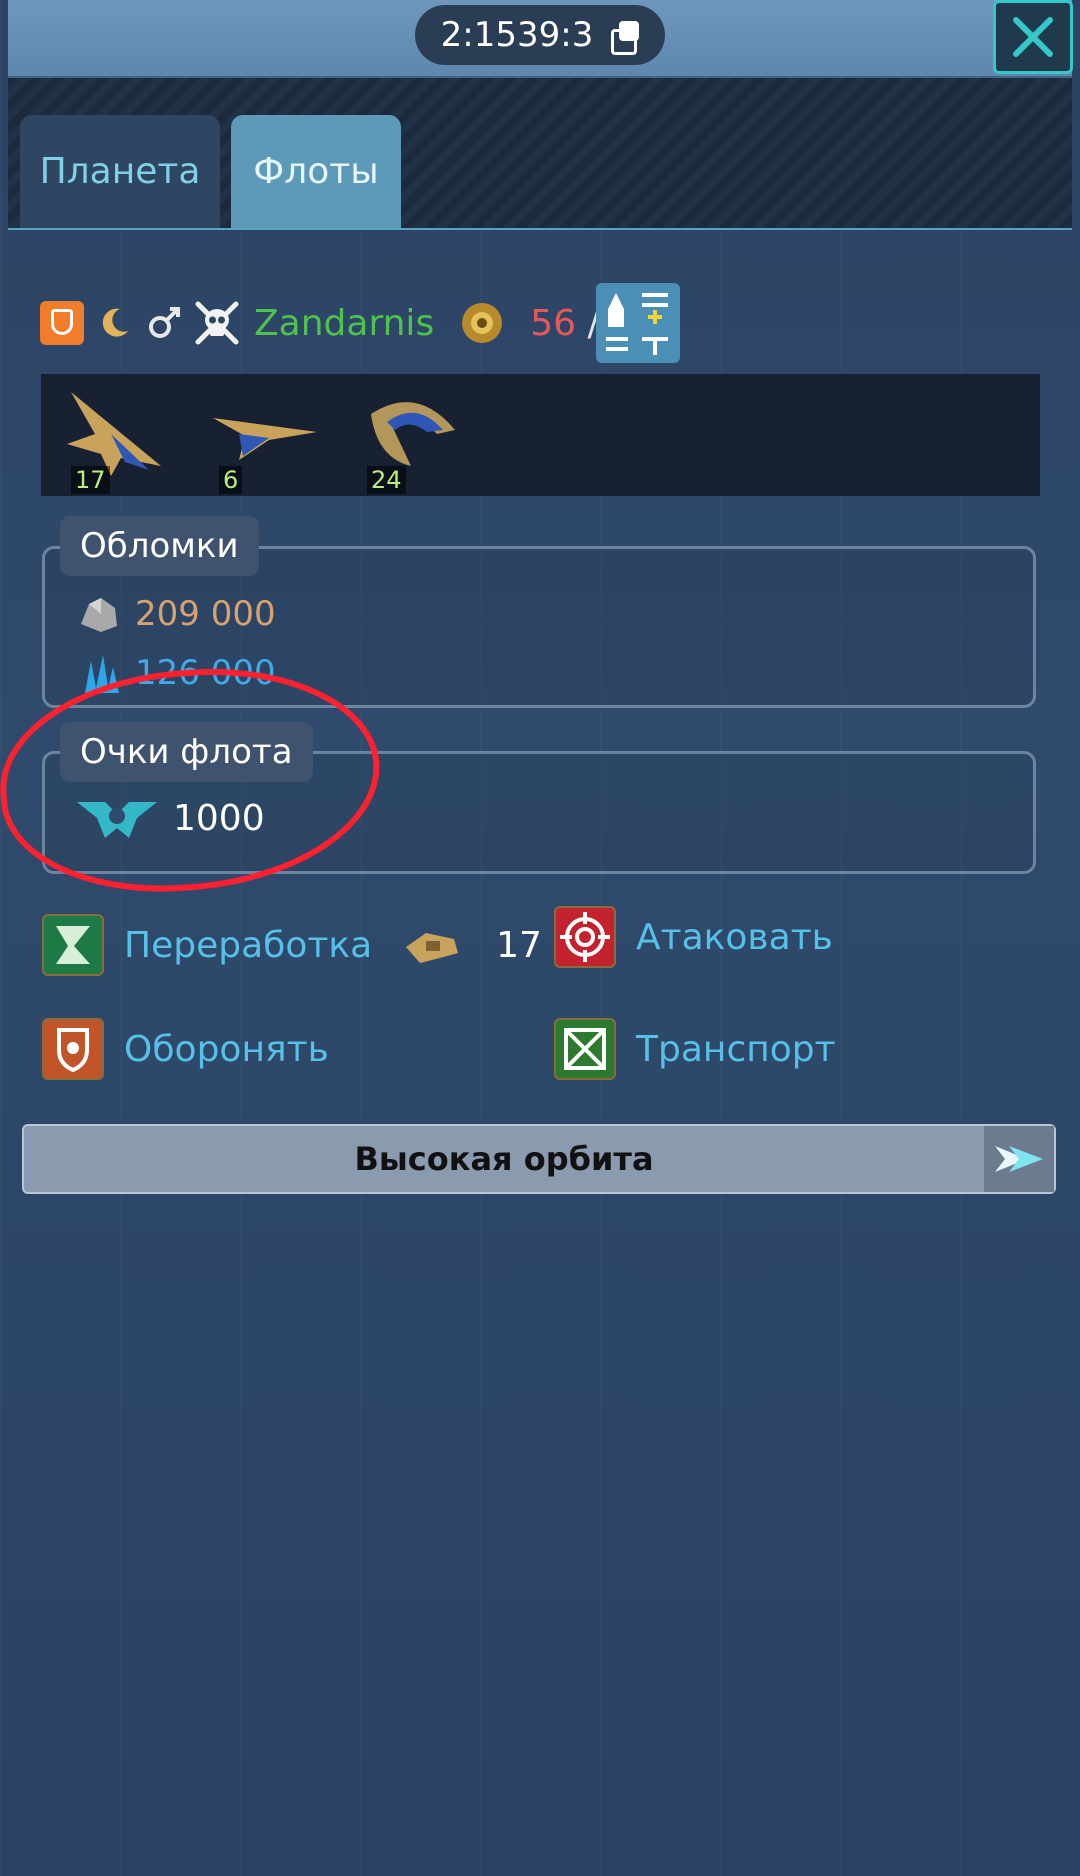  I want to click on defend-shield-icon, so click(73, 1049).